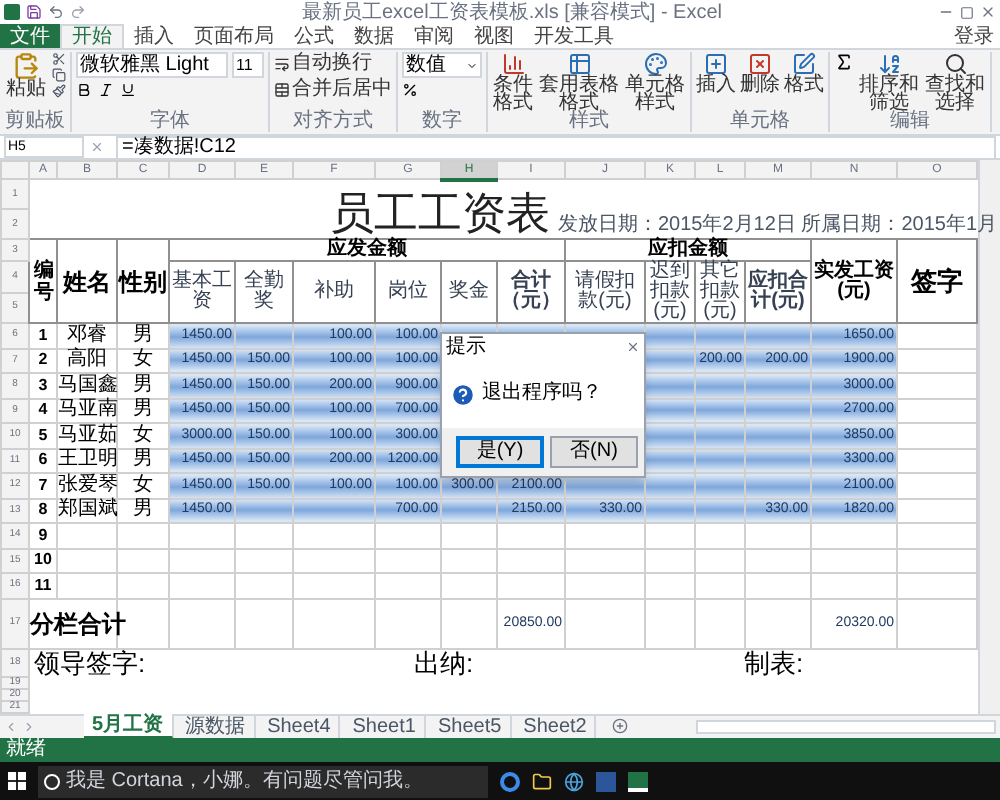 Image resolution: width=1000 pixels, height=800 pixels. What do you see at coordinates (30, 36) in the screenshot?
I see `ribbon-tab: 文件` at bounding box center [30, 36].